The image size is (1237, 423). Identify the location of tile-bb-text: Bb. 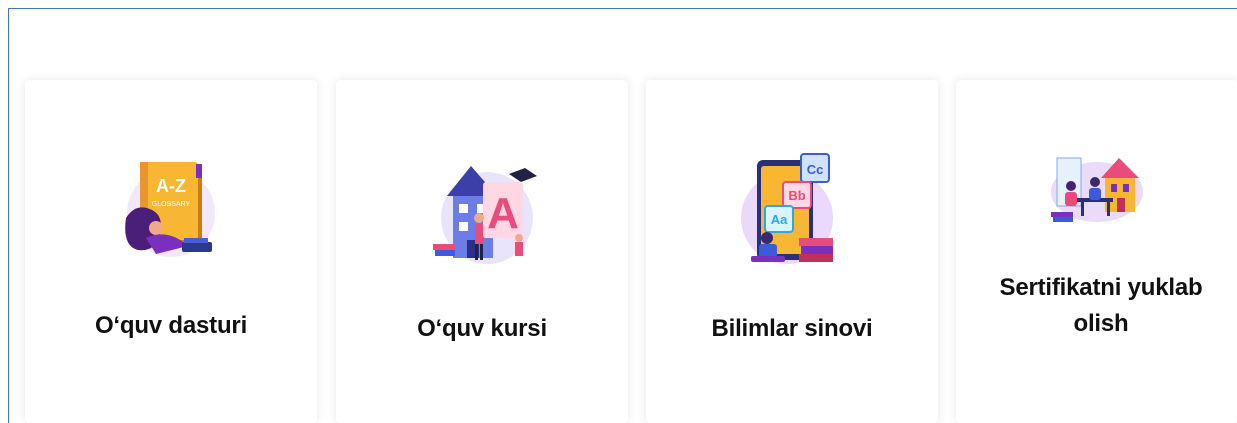
(796, 195).